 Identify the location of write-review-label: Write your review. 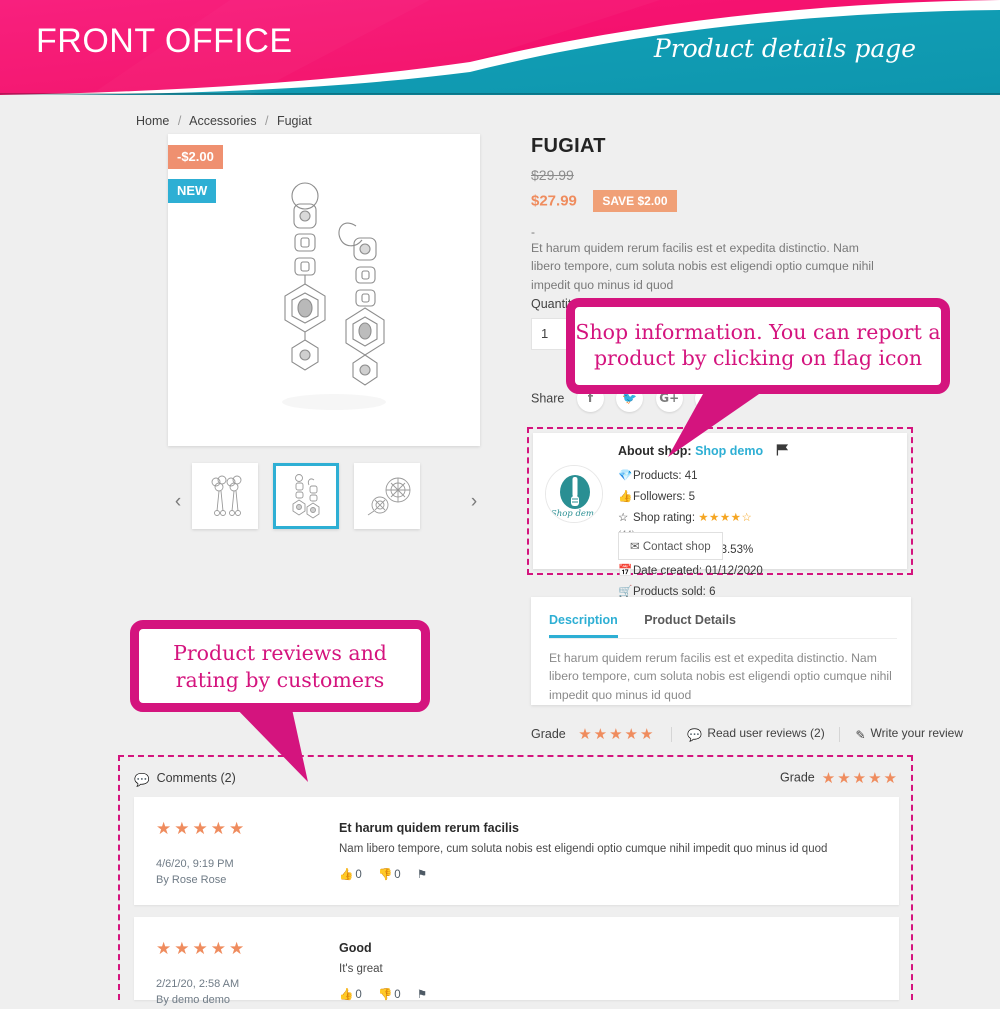
(917, 733).